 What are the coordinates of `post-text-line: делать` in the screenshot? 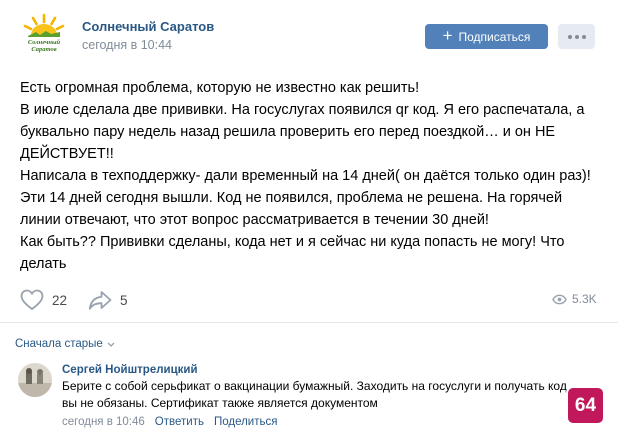 It's located at (43, 264).